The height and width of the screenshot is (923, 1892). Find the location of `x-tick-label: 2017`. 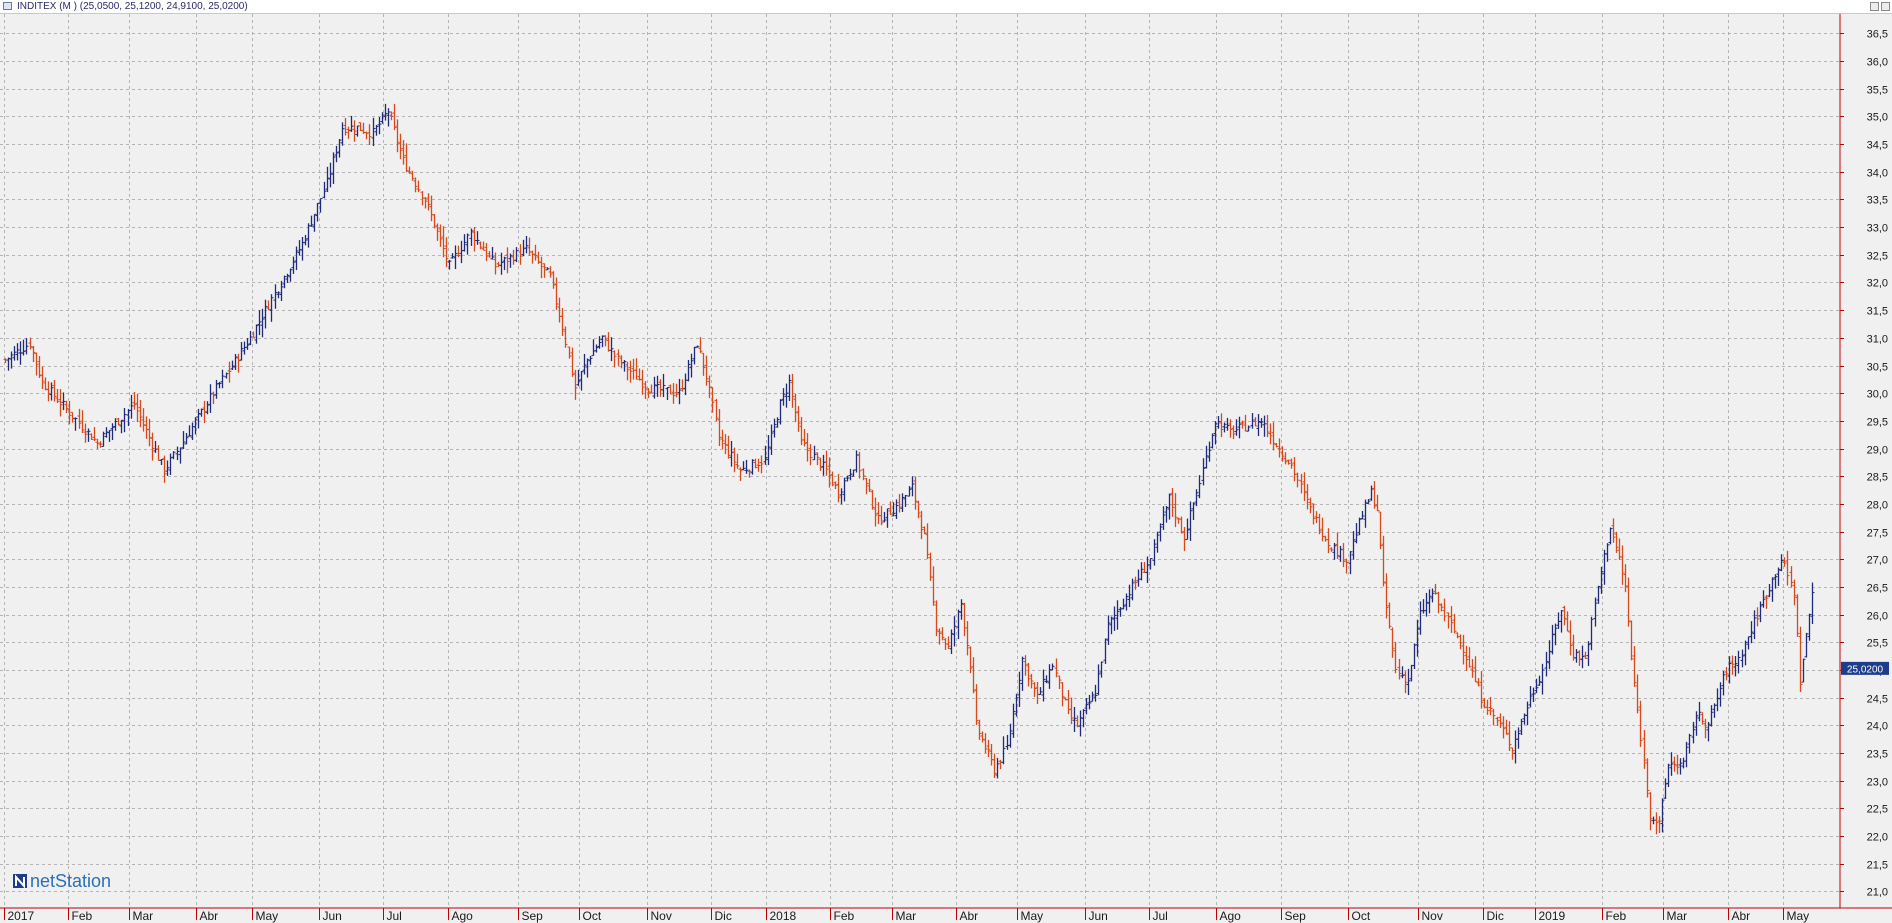

x-tick-label: 2017 is located at coordinates (21, 916).